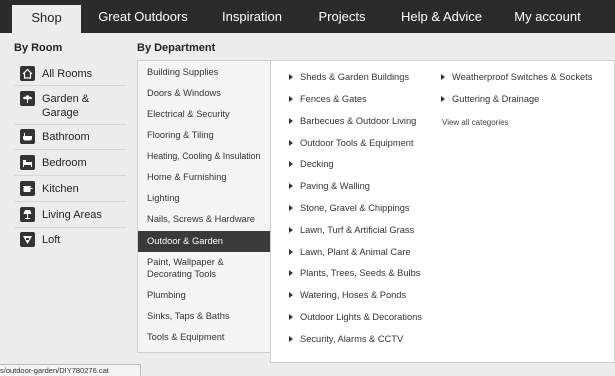 The height and width of the screenshot is (376, 615). I want to click on room-bedroom: Bedroom, so click(70, 163).